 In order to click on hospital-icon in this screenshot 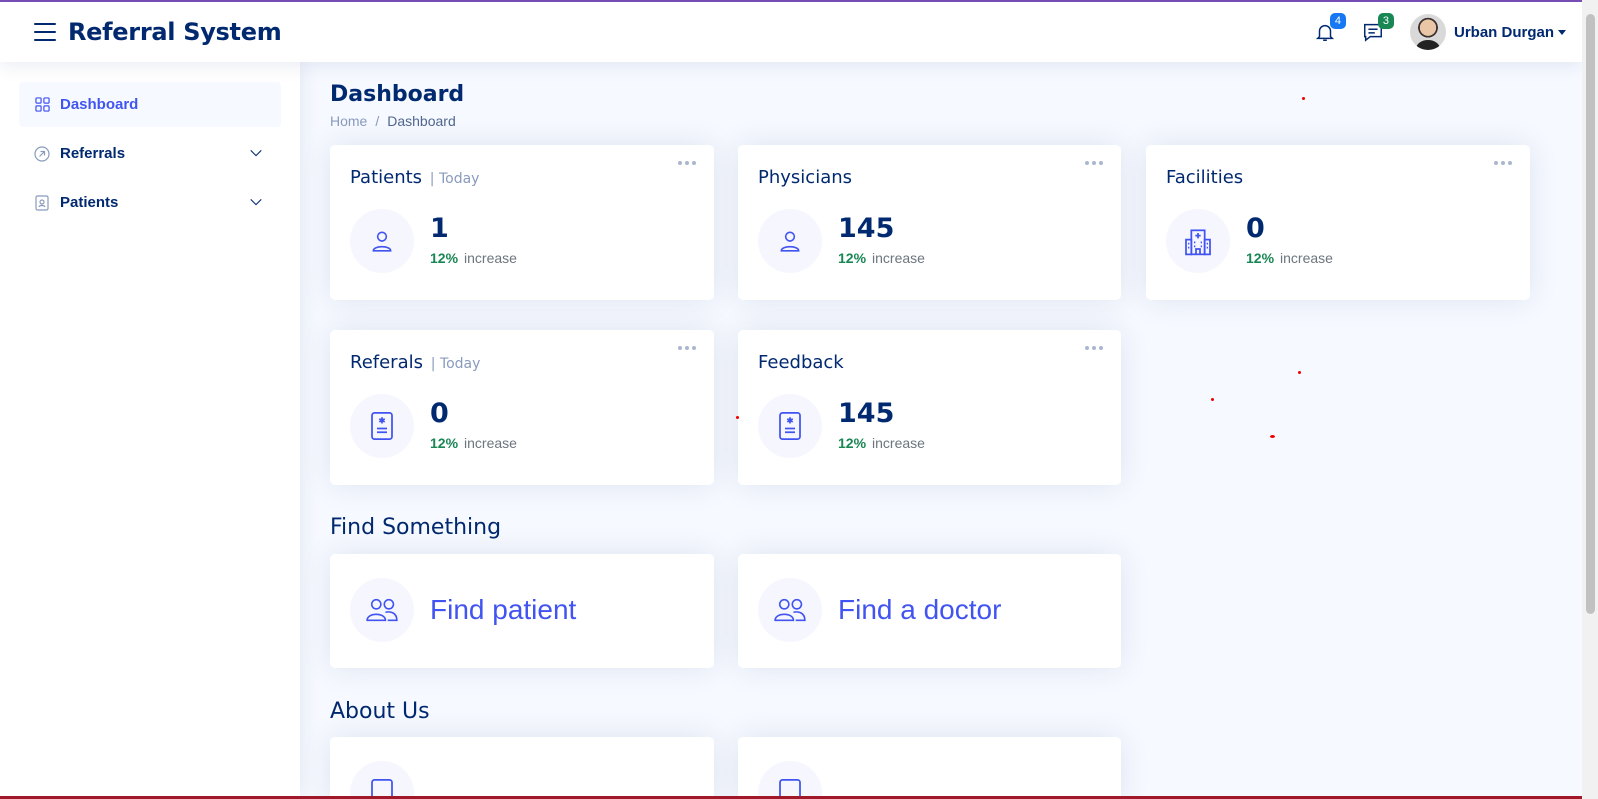, I will do `click(1198, 241)`.